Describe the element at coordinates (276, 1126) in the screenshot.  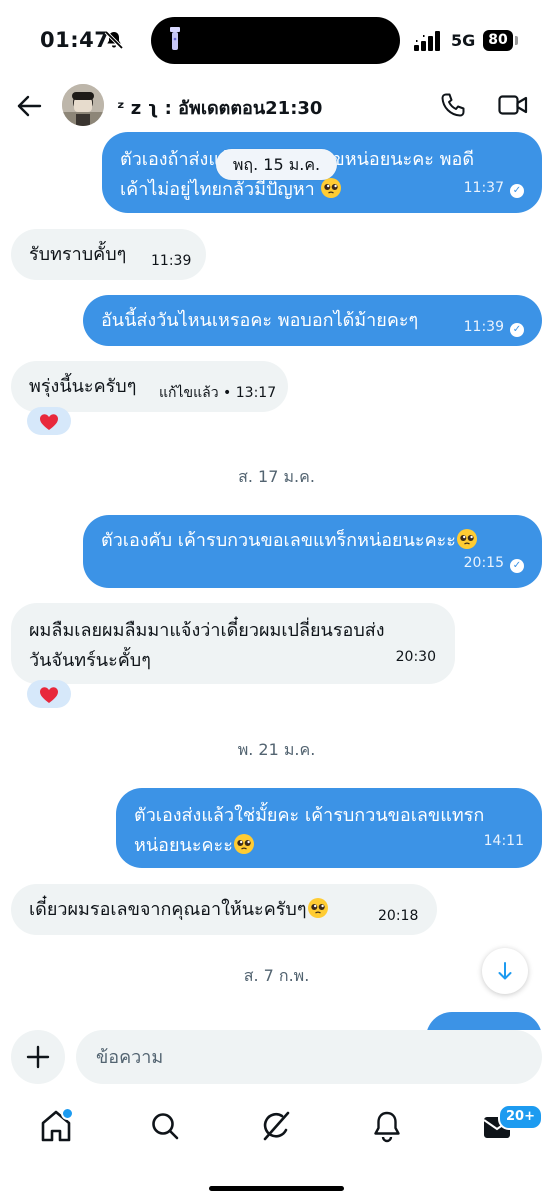
I see `grok-icon` at that location.